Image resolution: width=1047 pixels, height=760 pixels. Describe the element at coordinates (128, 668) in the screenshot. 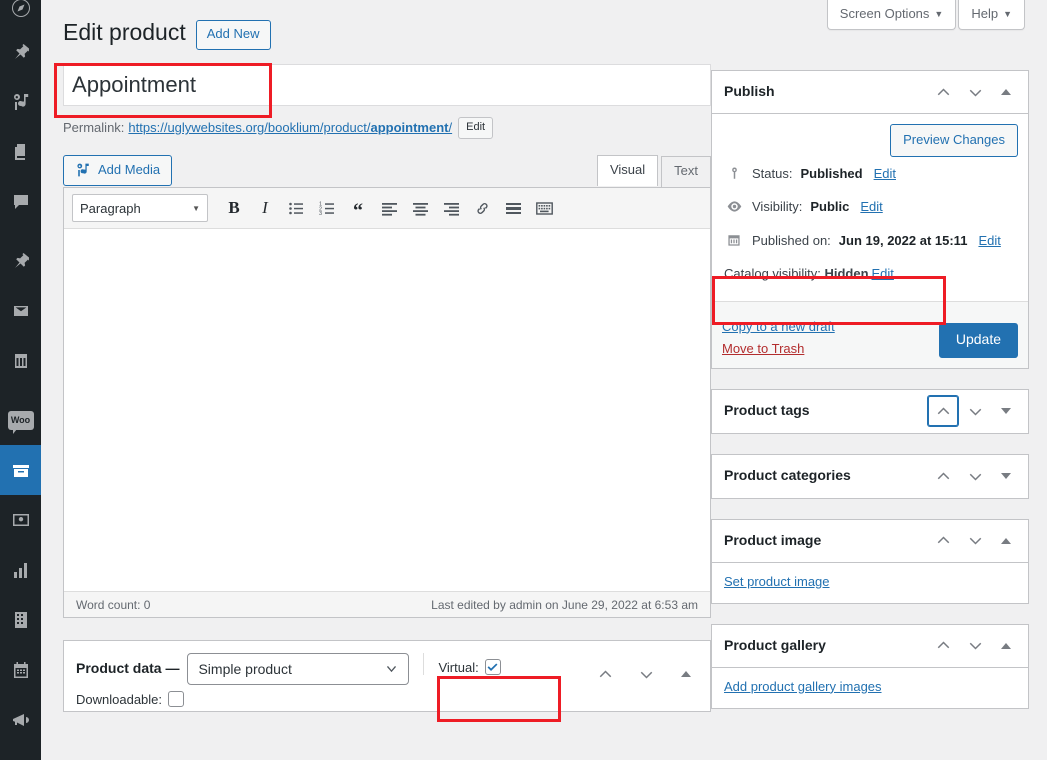

I see `product-data-label: Product data —` at that location.